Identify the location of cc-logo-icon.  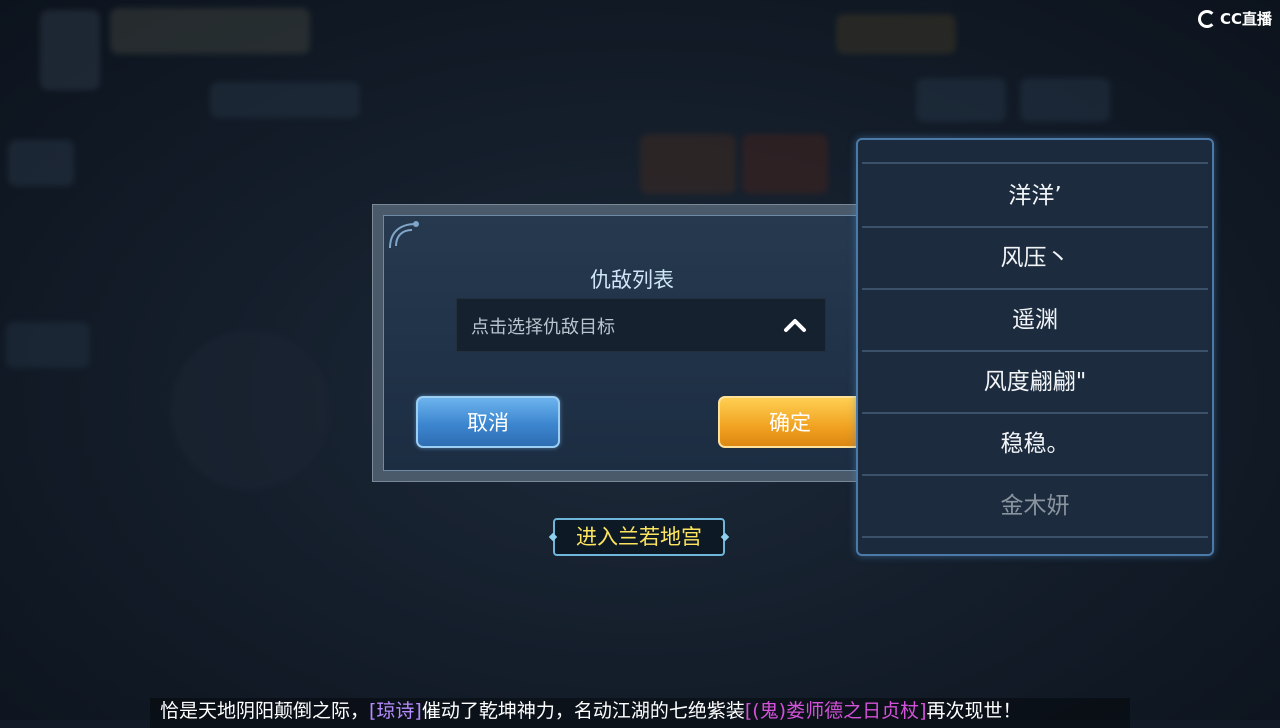
(1206, 18).